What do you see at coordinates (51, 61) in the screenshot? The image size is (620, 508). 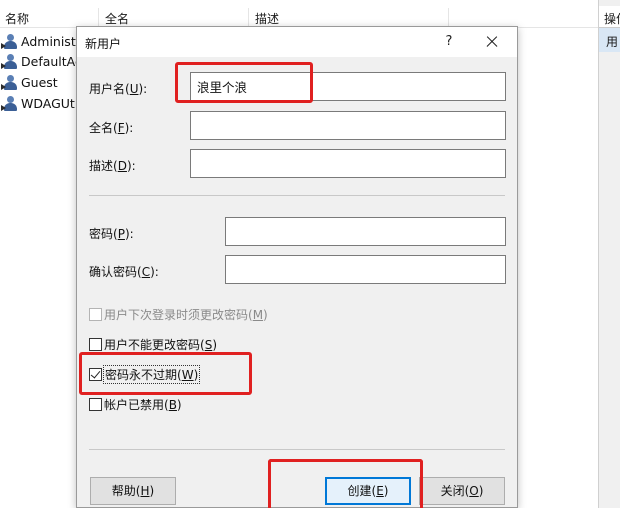 I see `list-item-label: DefaultAc` at bounding box center [51, 61].